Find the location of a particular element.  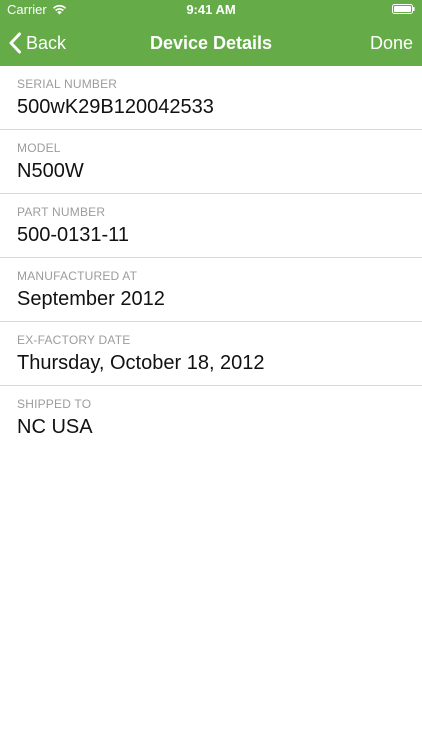

done-button: Done is located at coordinates (391, 43).